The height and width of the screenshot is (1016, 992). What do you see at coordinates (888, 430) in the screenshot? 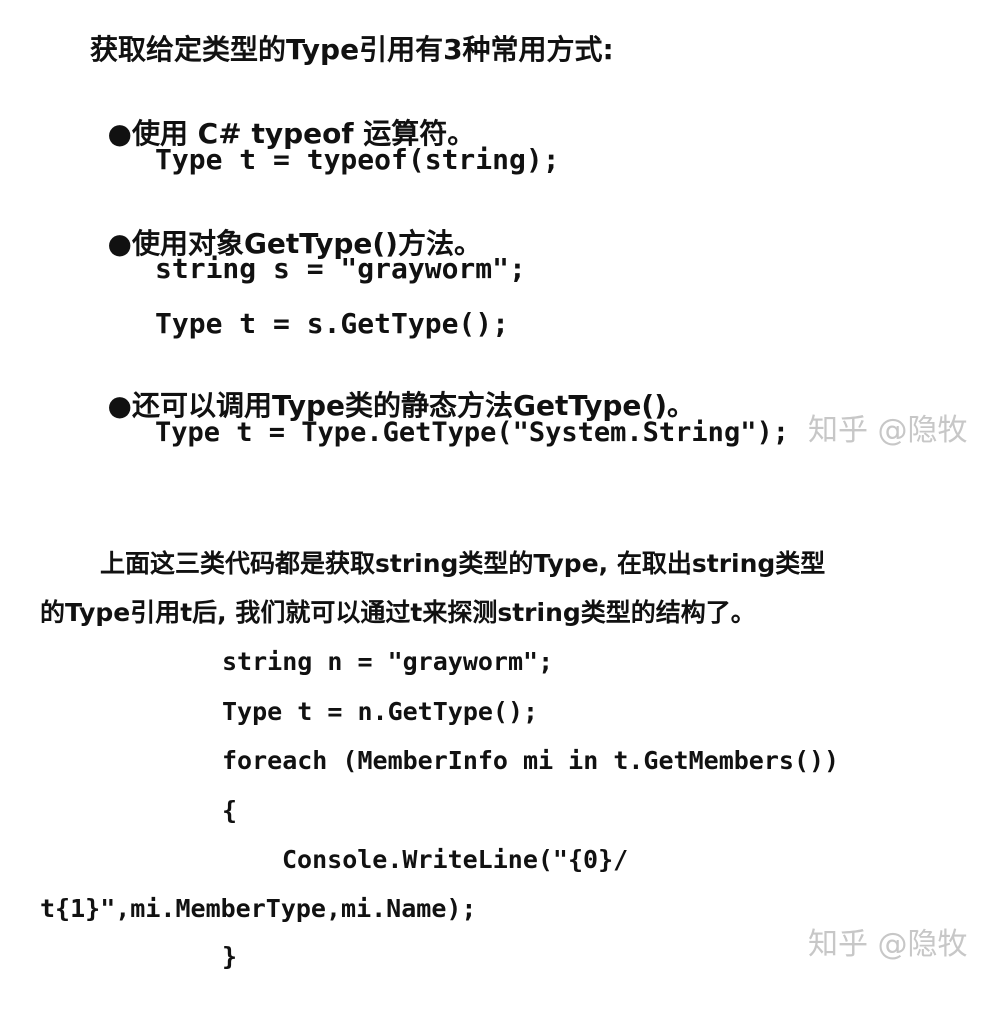
I see `watermark-top: 知乎 @隐牧` at bounding box center [888, 430].